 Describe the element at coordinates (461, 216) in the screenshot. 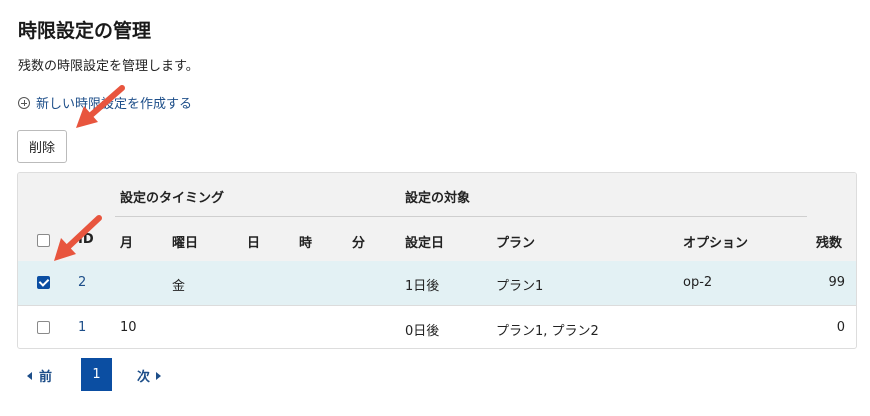

I see `group-divider` at that location.